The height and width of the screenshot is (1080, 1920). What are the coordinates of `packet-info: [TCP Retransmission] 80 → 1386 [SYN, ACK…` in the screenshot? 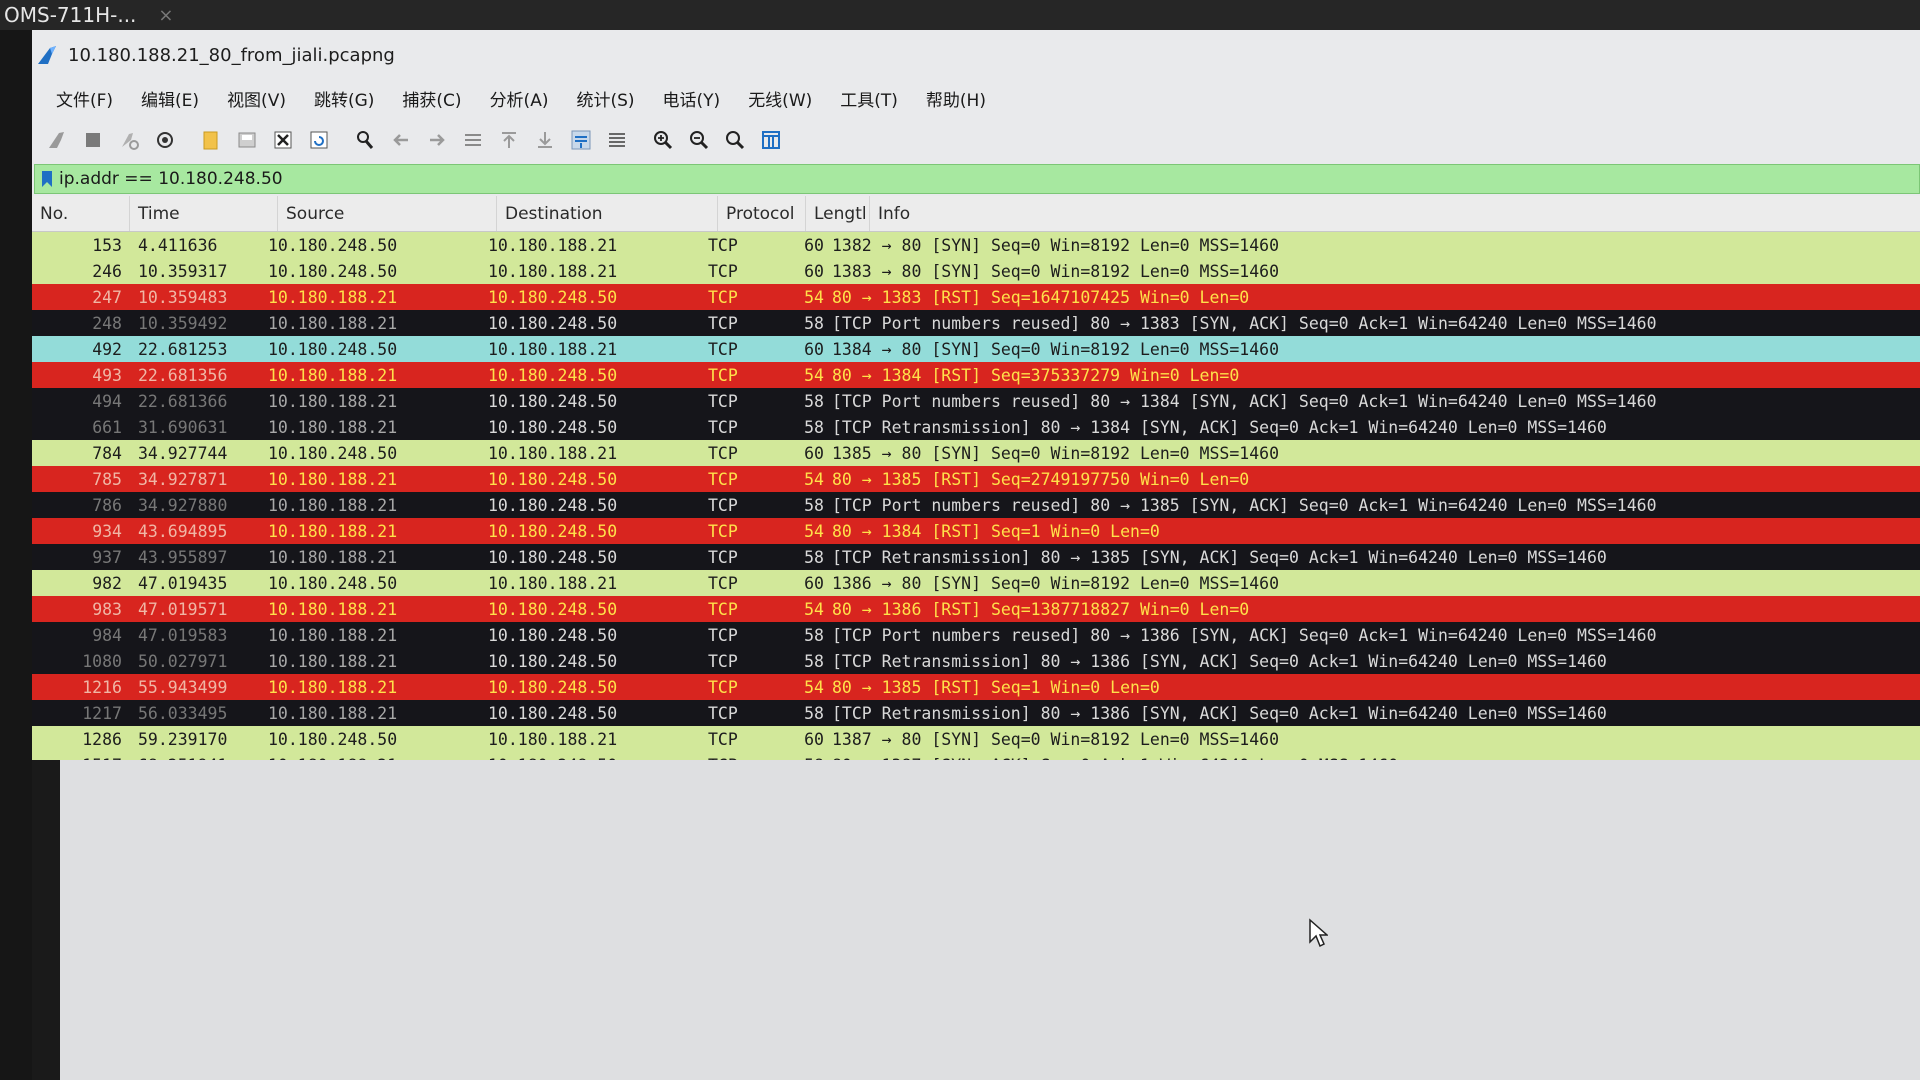 It's located at (1219, 661).